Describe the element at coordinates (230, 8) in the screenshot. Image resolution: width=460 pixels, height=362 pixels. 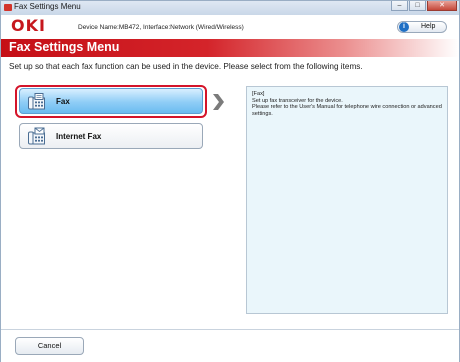
I see `title-bar: Fax Settings Menu – □ ✕` at that location.